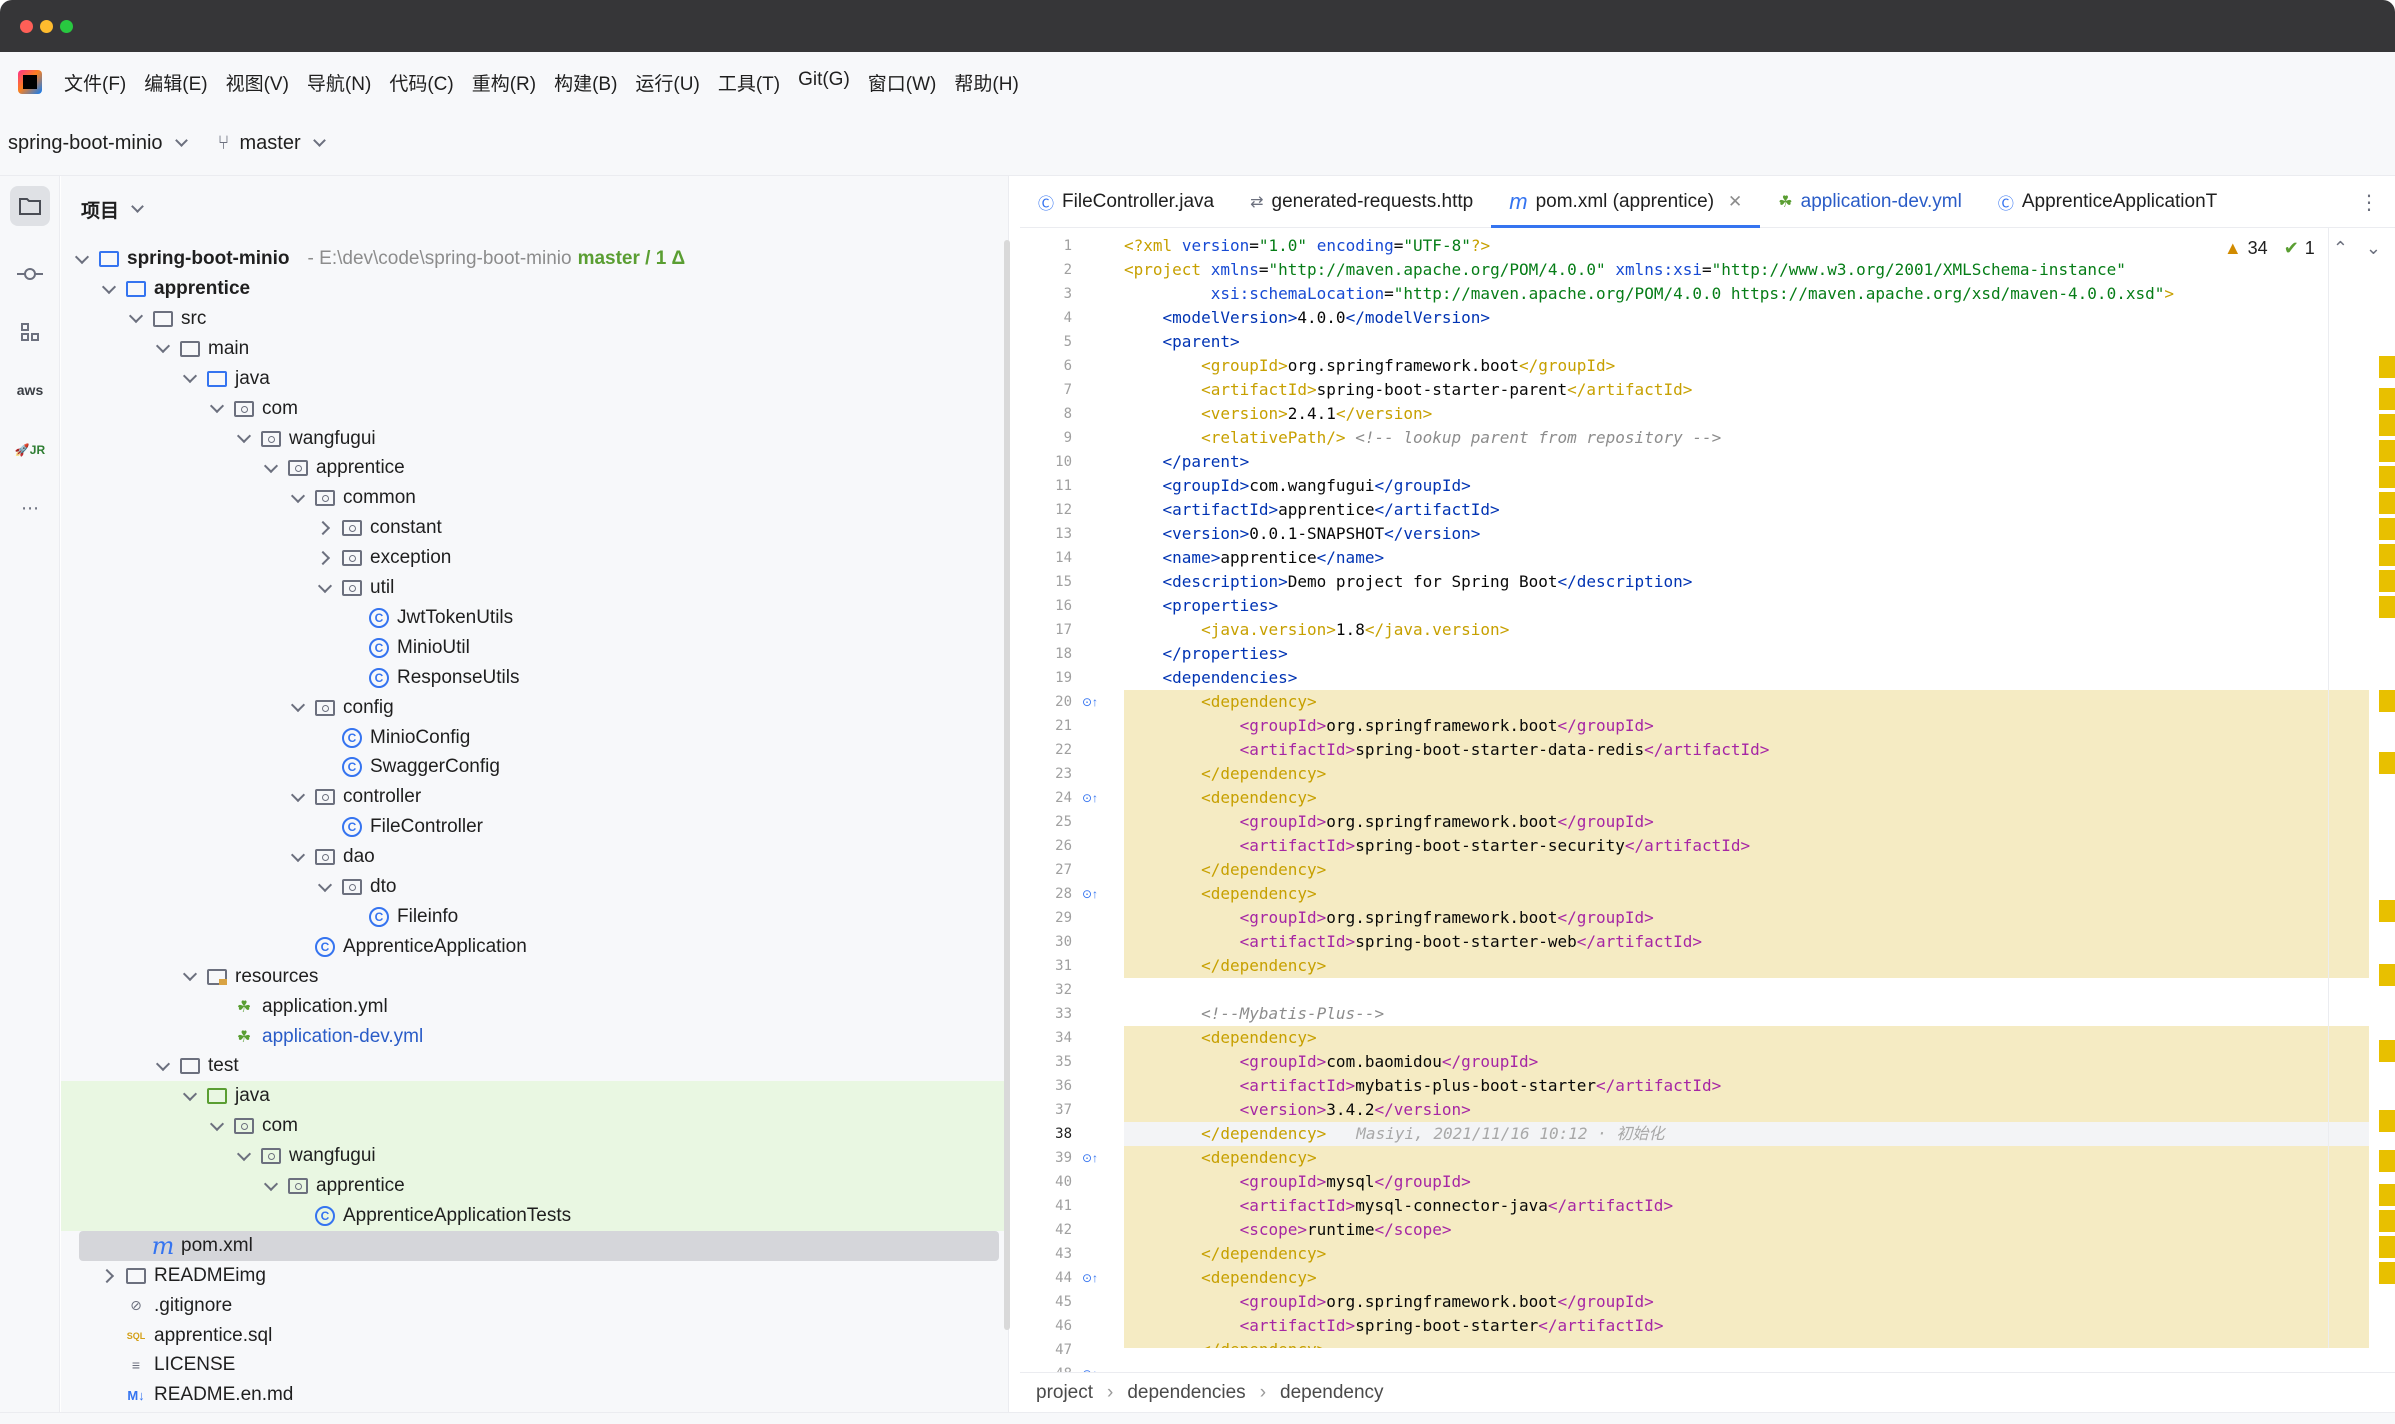  I want to click on tree-node: test, so click(534, 1066).